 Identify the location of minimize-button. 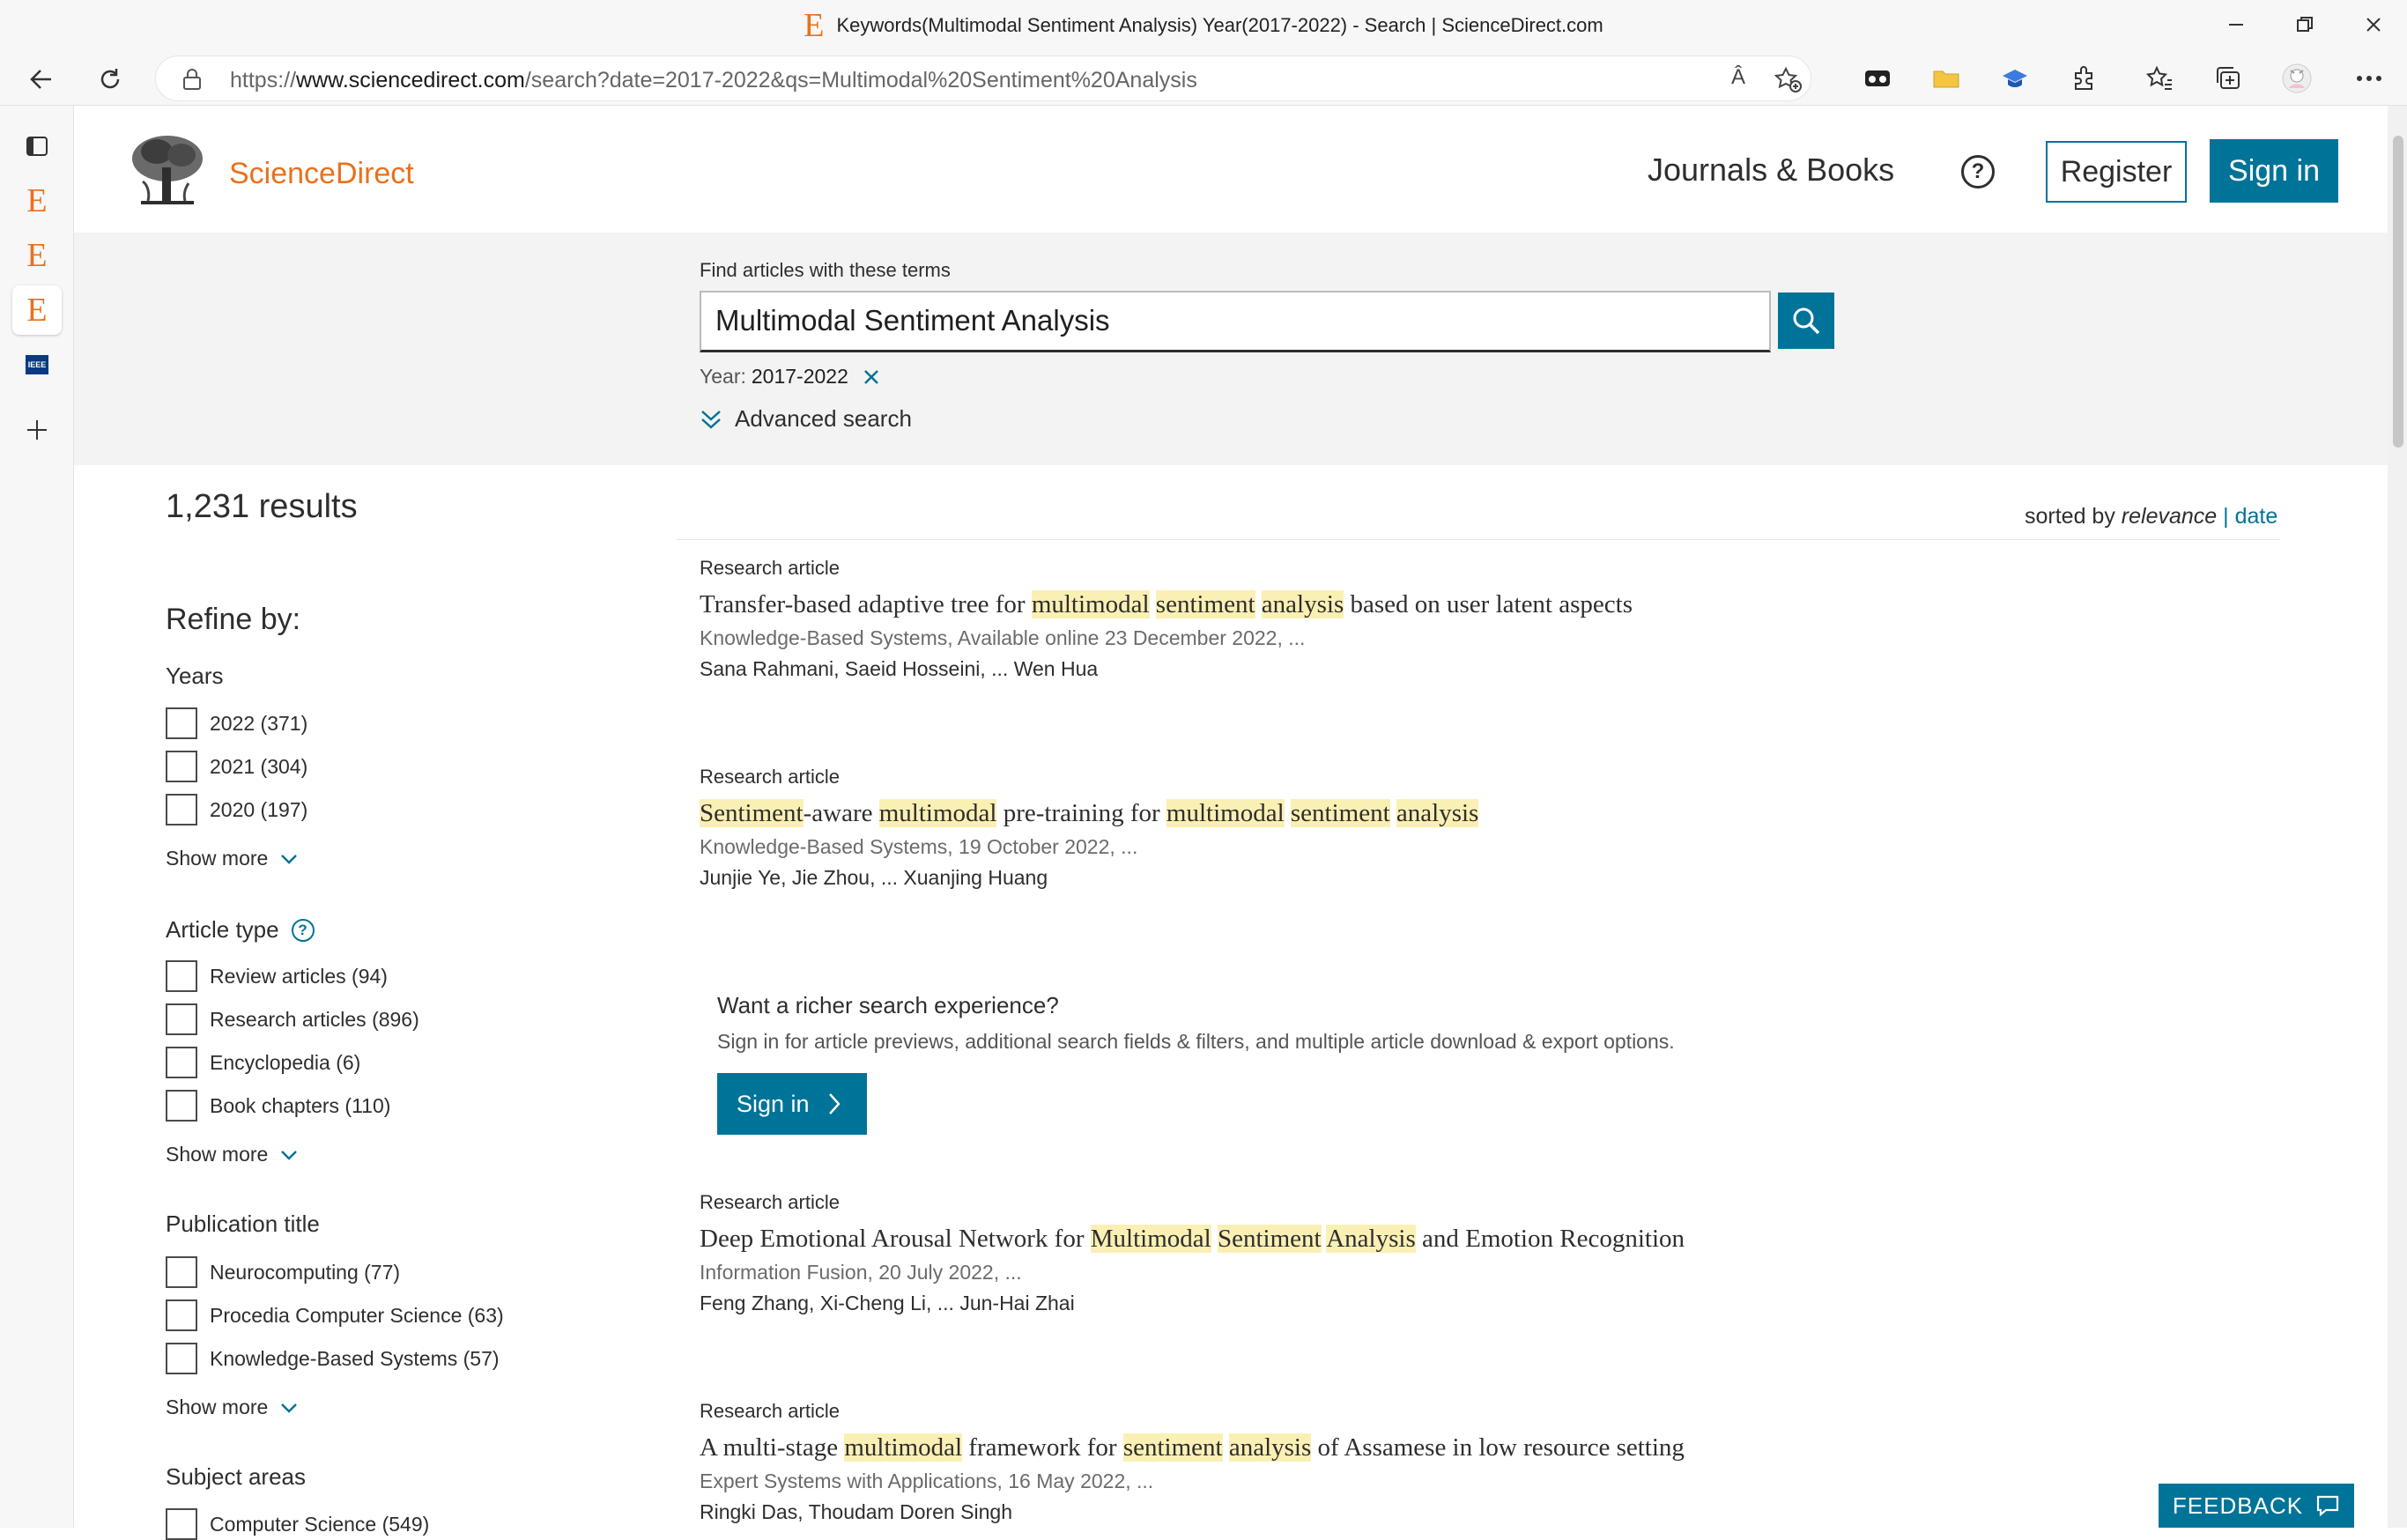
(2236, 24).